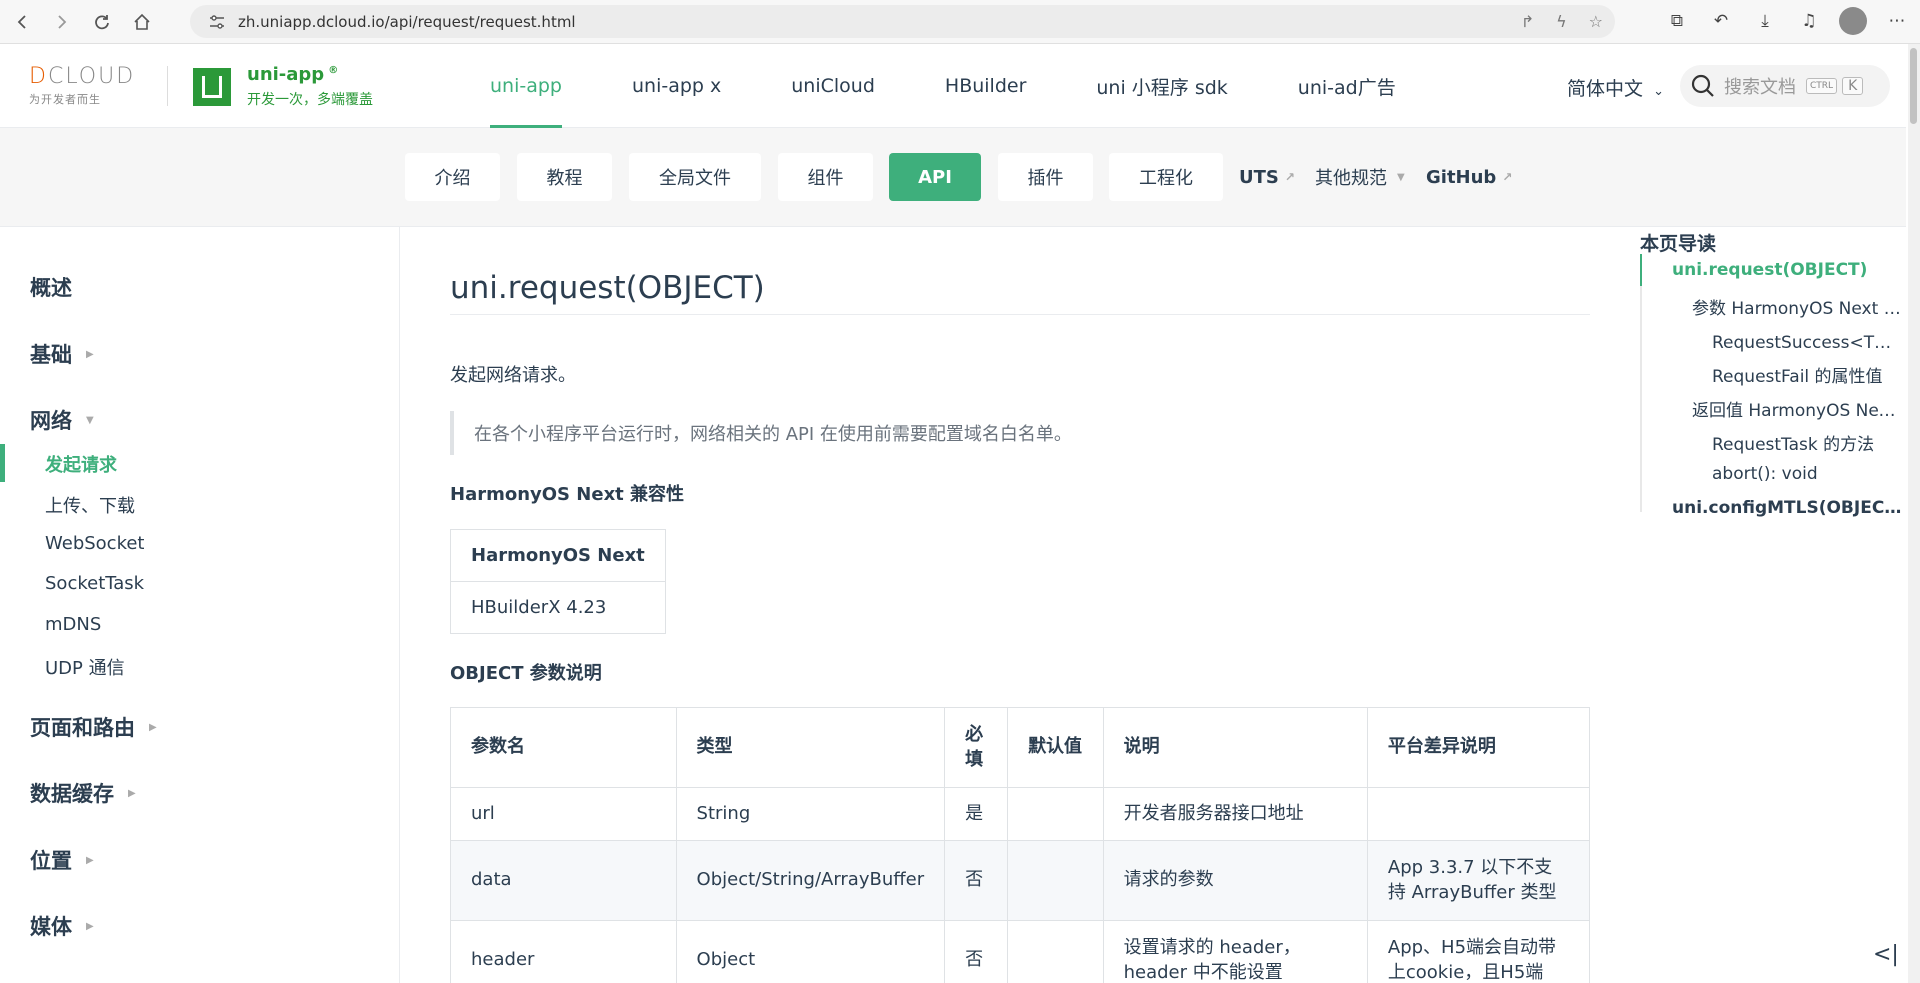  Describe the element at coordinates (1914, 513) in the screenshot. I see `page-scrollbar` at that location.